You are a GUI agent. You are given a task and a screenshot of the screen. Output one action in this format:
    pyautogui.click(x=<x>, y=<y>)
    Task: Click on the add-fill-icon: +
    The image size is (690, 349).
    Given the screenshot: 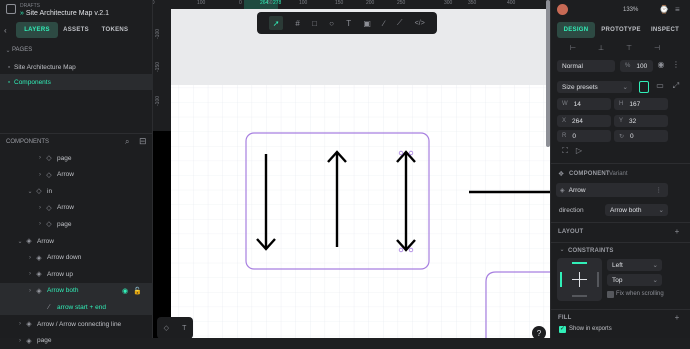 What is the action you would take?
    pyautogui.click(x=677, y=317)
    